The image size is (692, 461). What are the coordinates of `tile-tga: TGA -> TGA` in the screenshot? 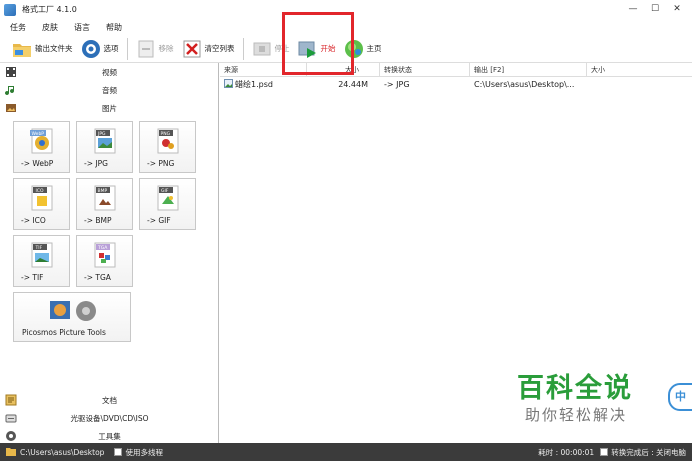 It's located at (104, 261).